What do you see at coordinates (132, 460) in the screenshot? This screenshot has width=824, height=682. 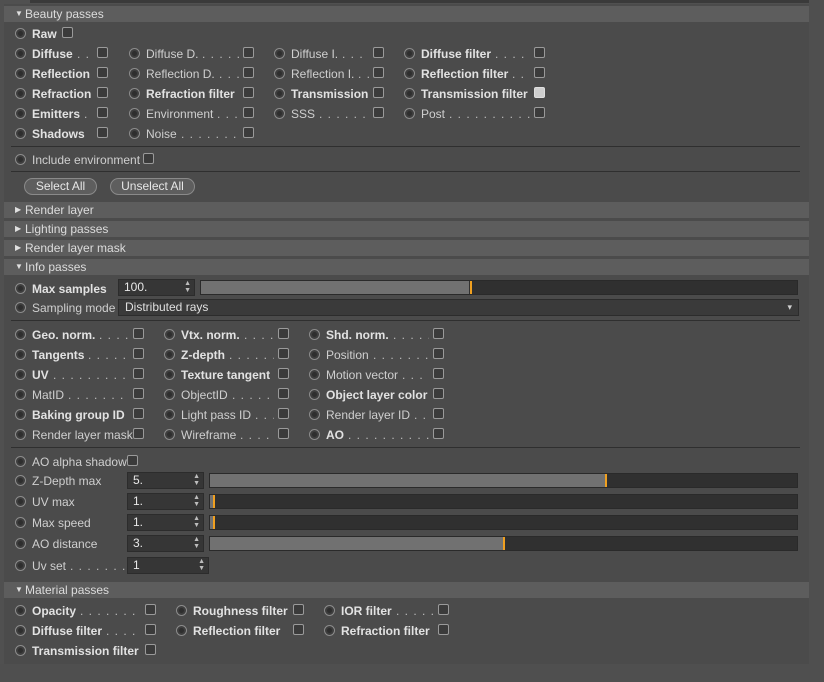 I see `ao-alpha-shadow-checkbox` at bounding box center [132, 460].